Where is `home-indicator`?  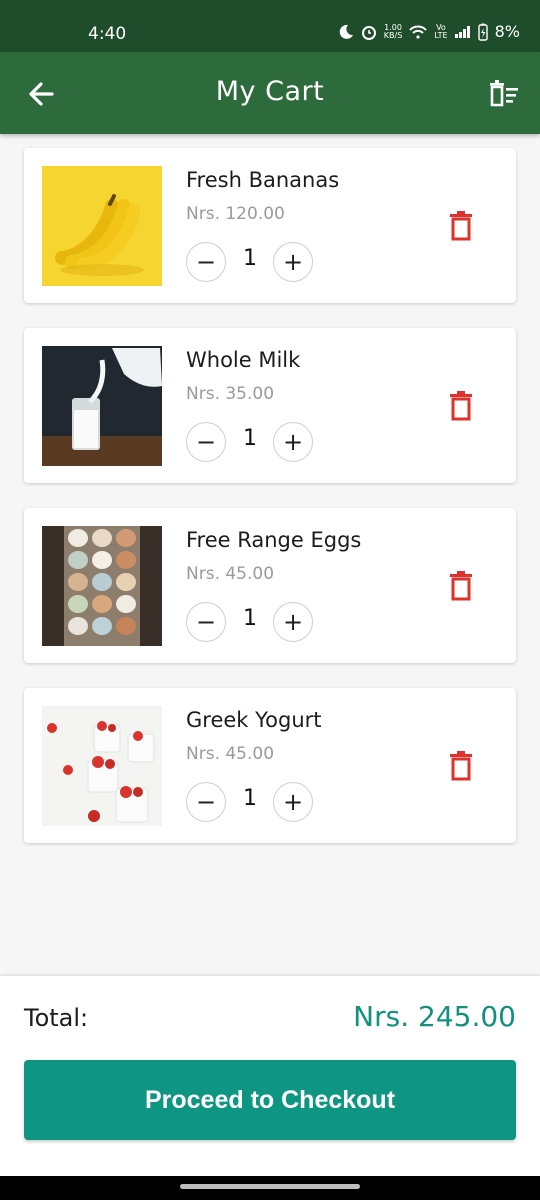 home-indicator is located at coordinates (270, 1186).